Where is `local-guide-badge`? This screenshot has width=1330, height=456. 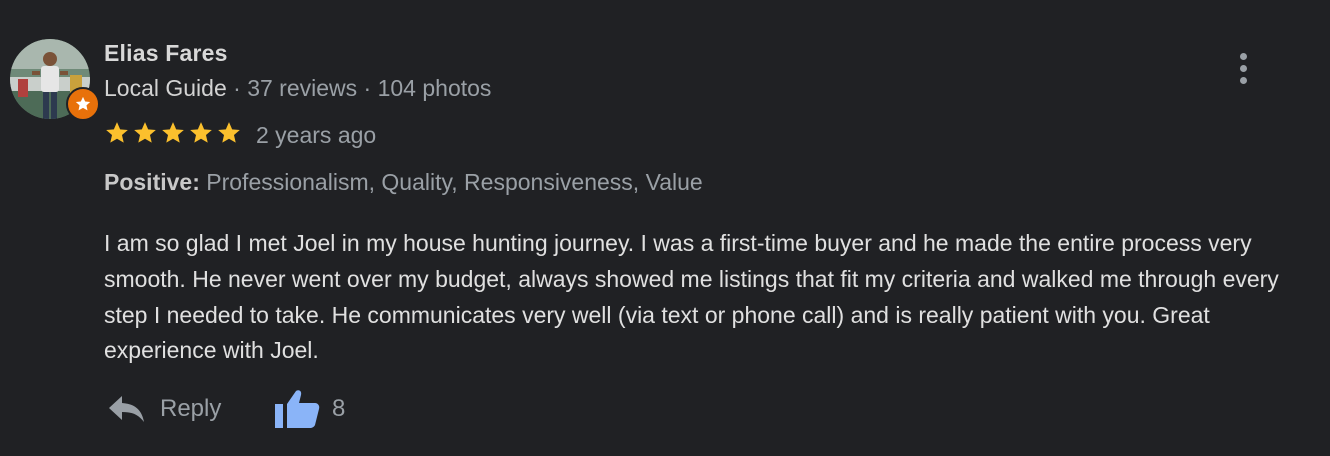
local-guide-badge is located at coordinates (83, 104).